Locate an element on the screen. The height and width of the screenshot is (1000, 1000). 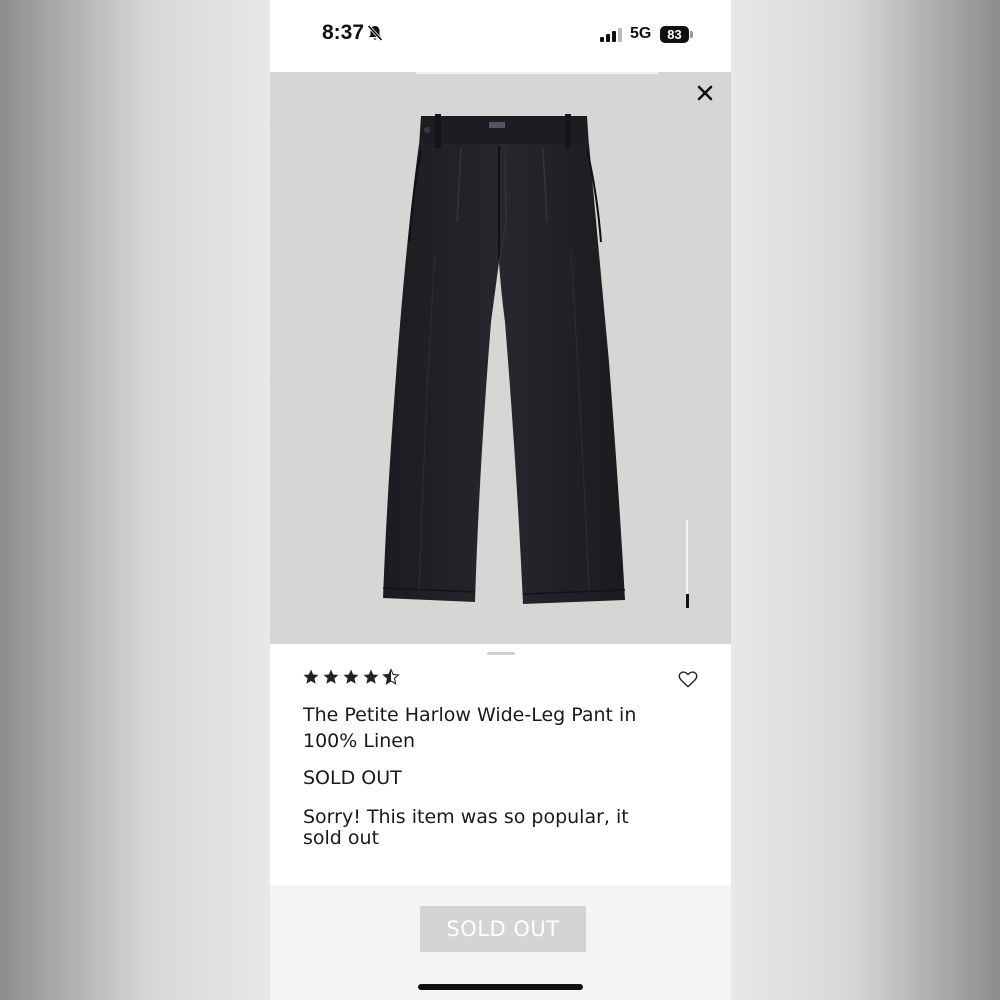
availability-status: SOLD OUT is located at coordinates (352, 778).